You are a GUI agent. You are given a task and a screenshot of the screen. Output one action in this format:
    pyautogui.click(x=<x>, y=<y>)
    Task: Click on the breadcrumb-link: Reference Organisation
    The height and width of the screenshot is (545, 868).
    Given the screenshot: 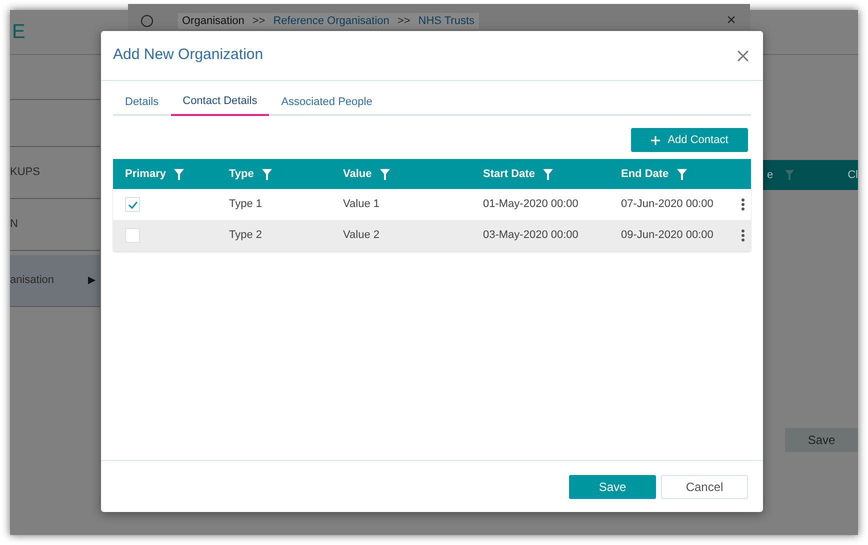 What is the action you would take?
    pyautogui.click(x=331, y=21)
    